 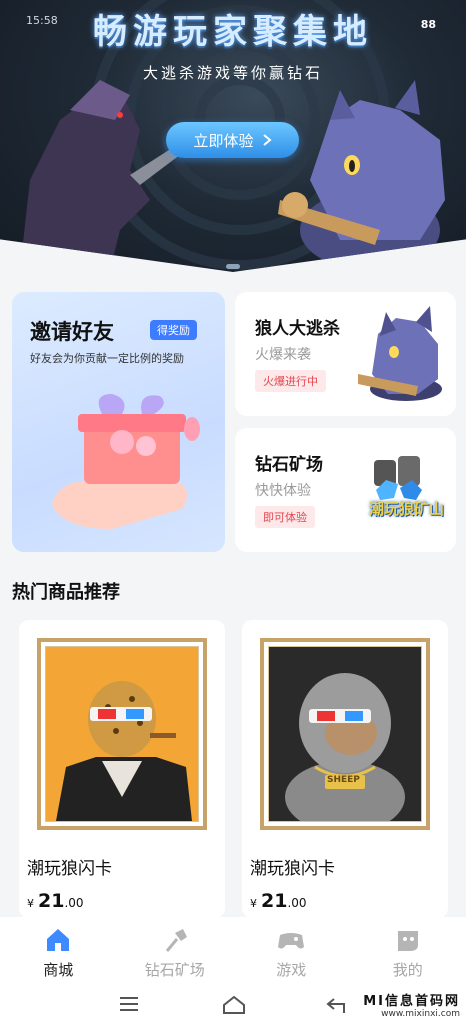 I want to click on chain-pendant-text: SHEEP, so click(x=343, y=780).